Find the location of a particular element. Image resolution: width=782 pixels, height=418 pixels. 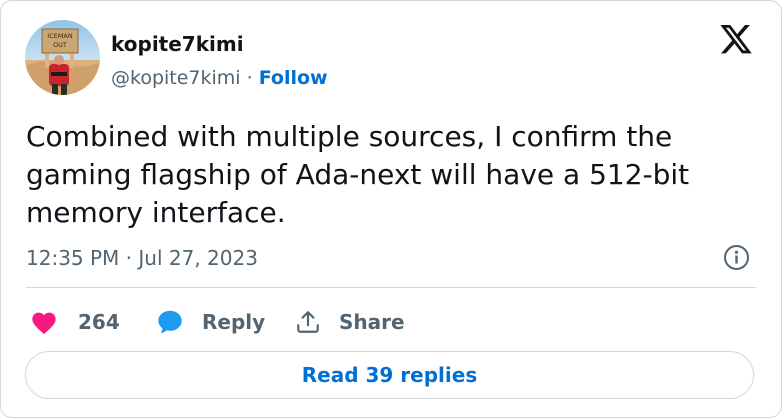

tweet-timestamp: 12:35 PM · Jul 27, 2023 is located at coordinates (142, 258).